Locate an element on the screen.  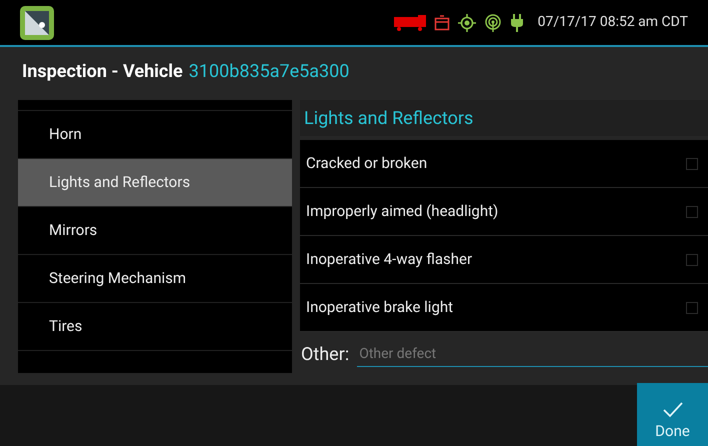
truck-icon is located at coordinates (410, 22).